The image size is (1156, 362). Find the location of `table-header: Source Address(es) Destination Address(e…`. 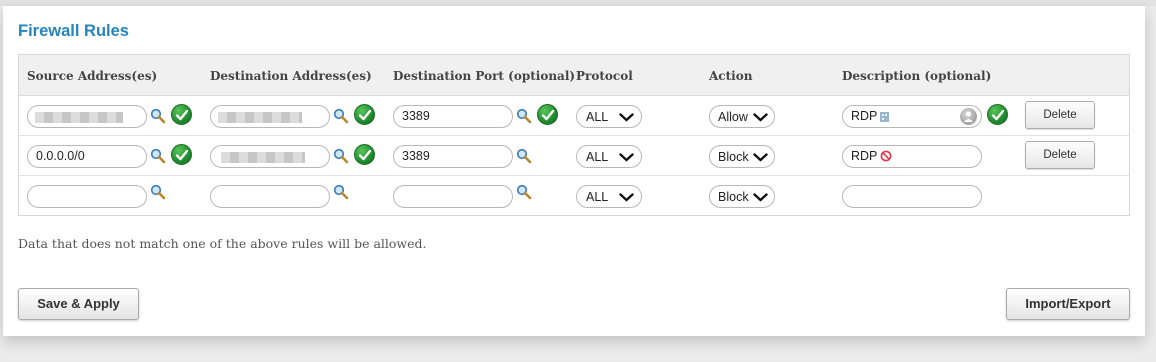

table-header: Source Address(es) Destination Address(e… is located at coordinates (574, 75).